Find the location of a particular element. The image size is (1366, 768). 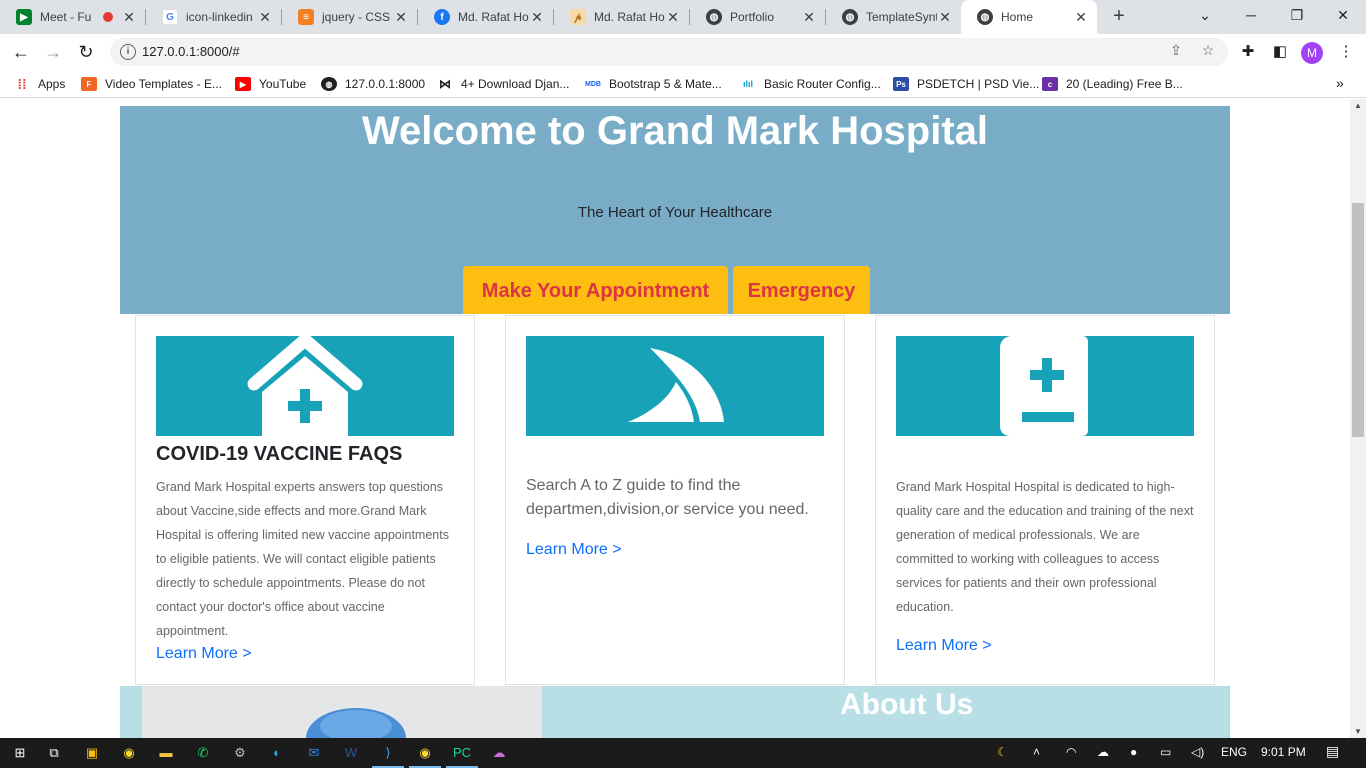

bookmark-apps: ⁞⁞ Apps is located at coordinates (39, 84).